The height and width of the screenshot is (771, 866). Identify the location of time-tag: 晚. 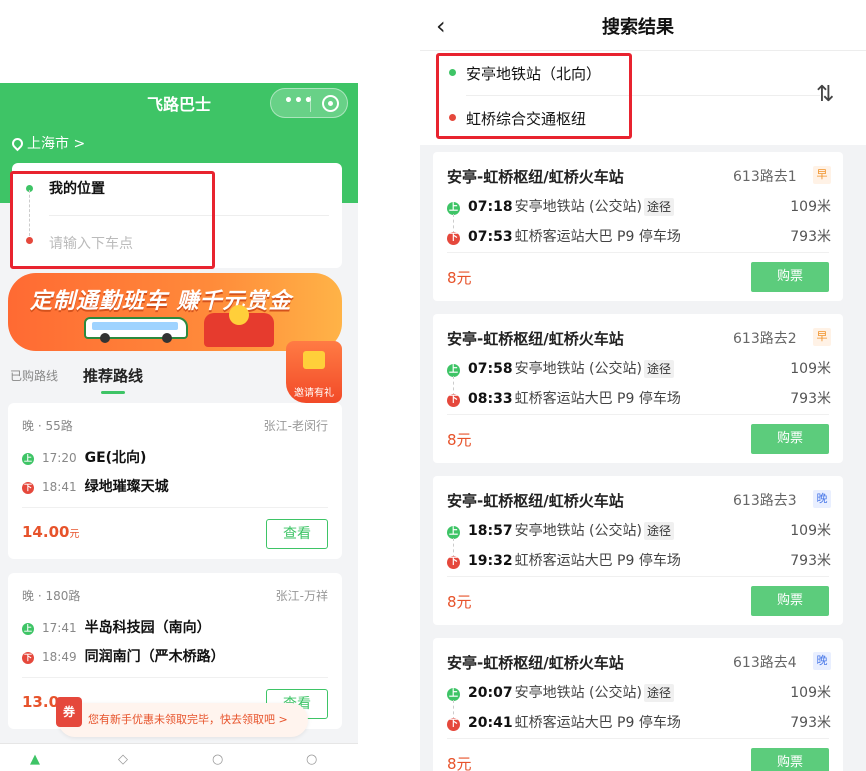
(822, 661).